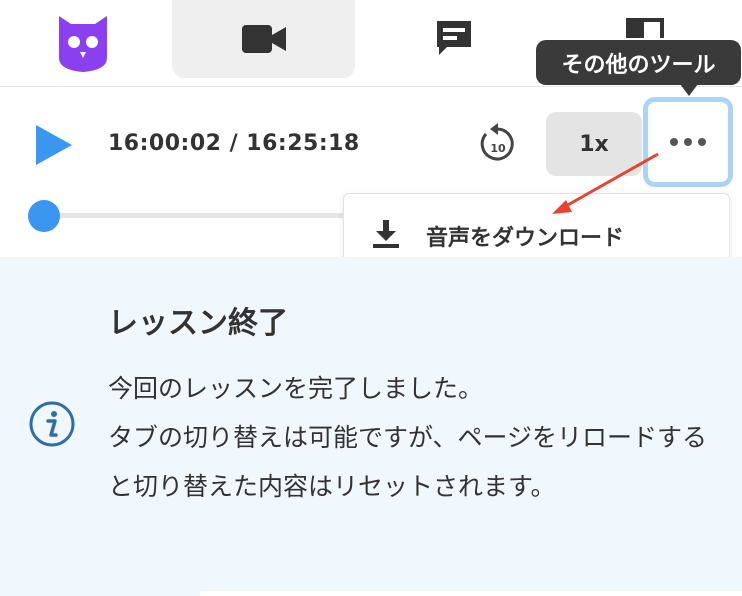  What do you see at coordinates (638, 62) in the screenshot?
I see `more-tools-tooltip: その他のツール` at bounding box center [638, 62].